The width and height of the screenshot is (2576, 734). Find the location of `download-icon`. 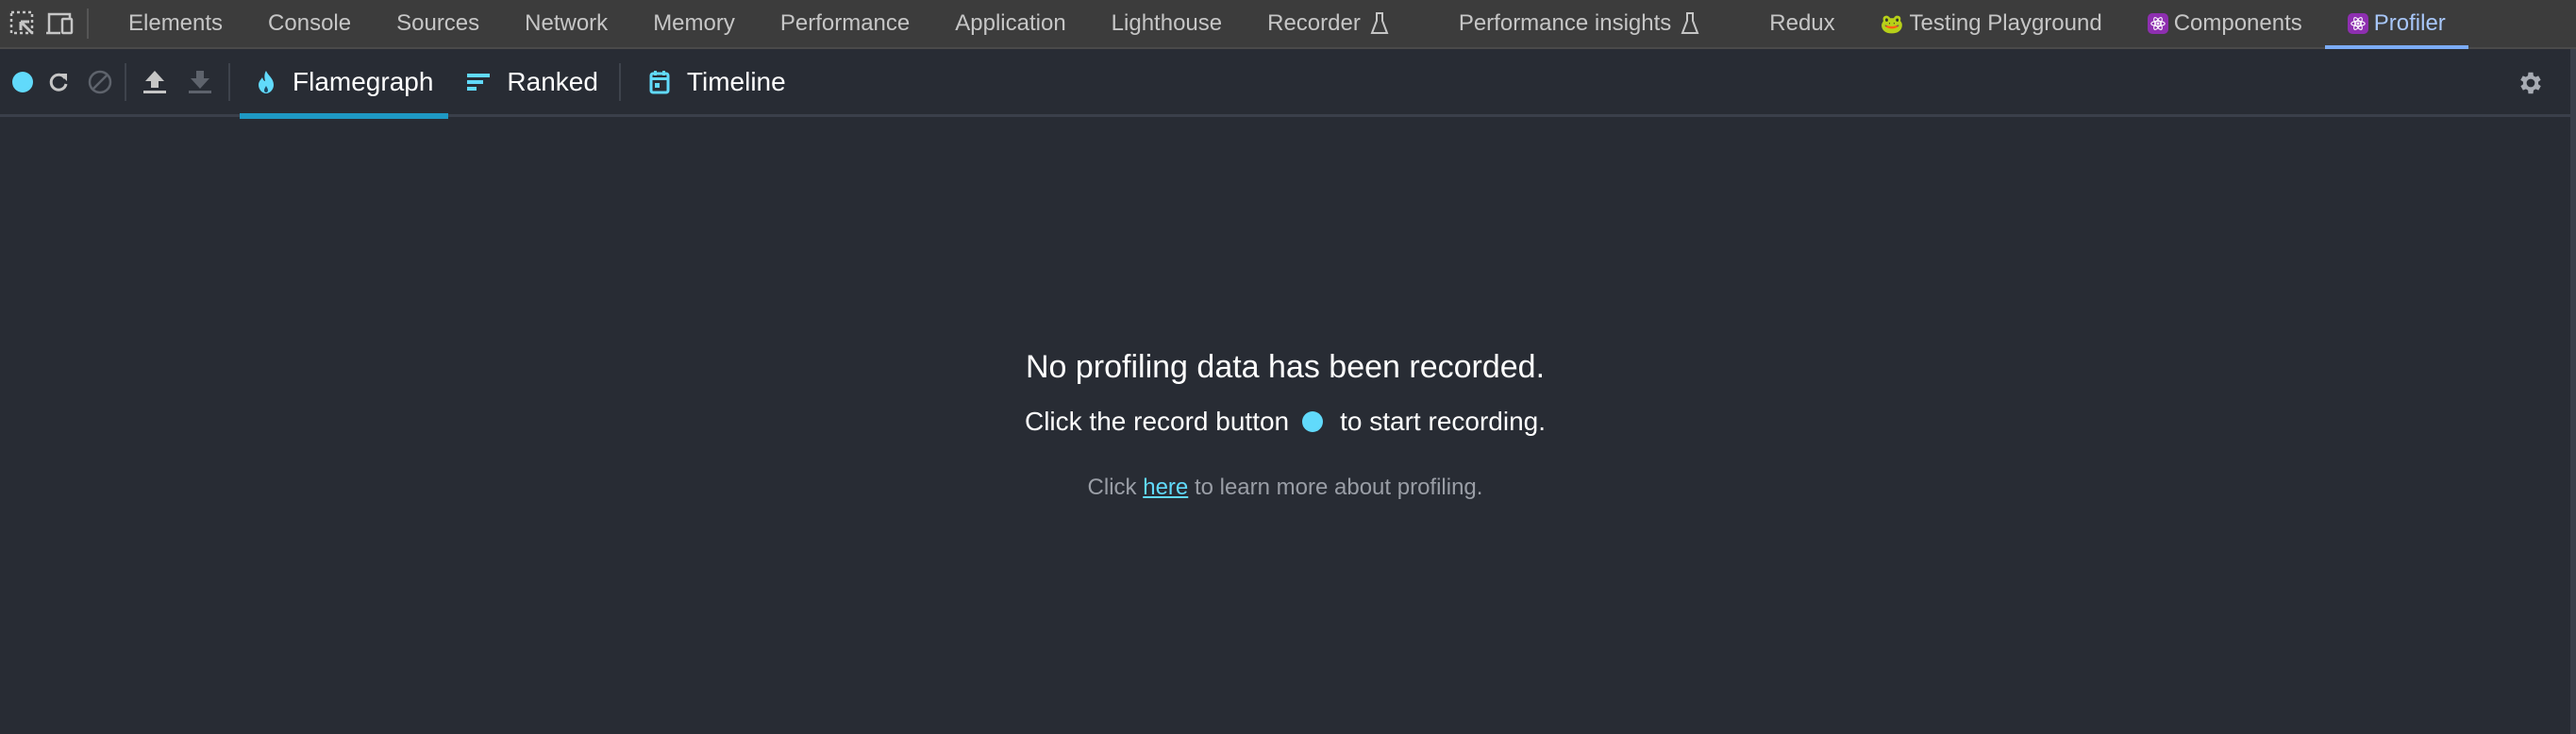

download-icon is located at coordinates (200, 81).